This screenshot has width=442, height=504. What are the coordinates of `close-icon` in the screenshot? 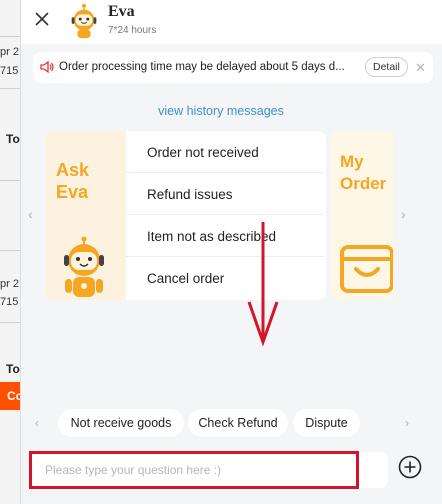 It's located at (42, 19).